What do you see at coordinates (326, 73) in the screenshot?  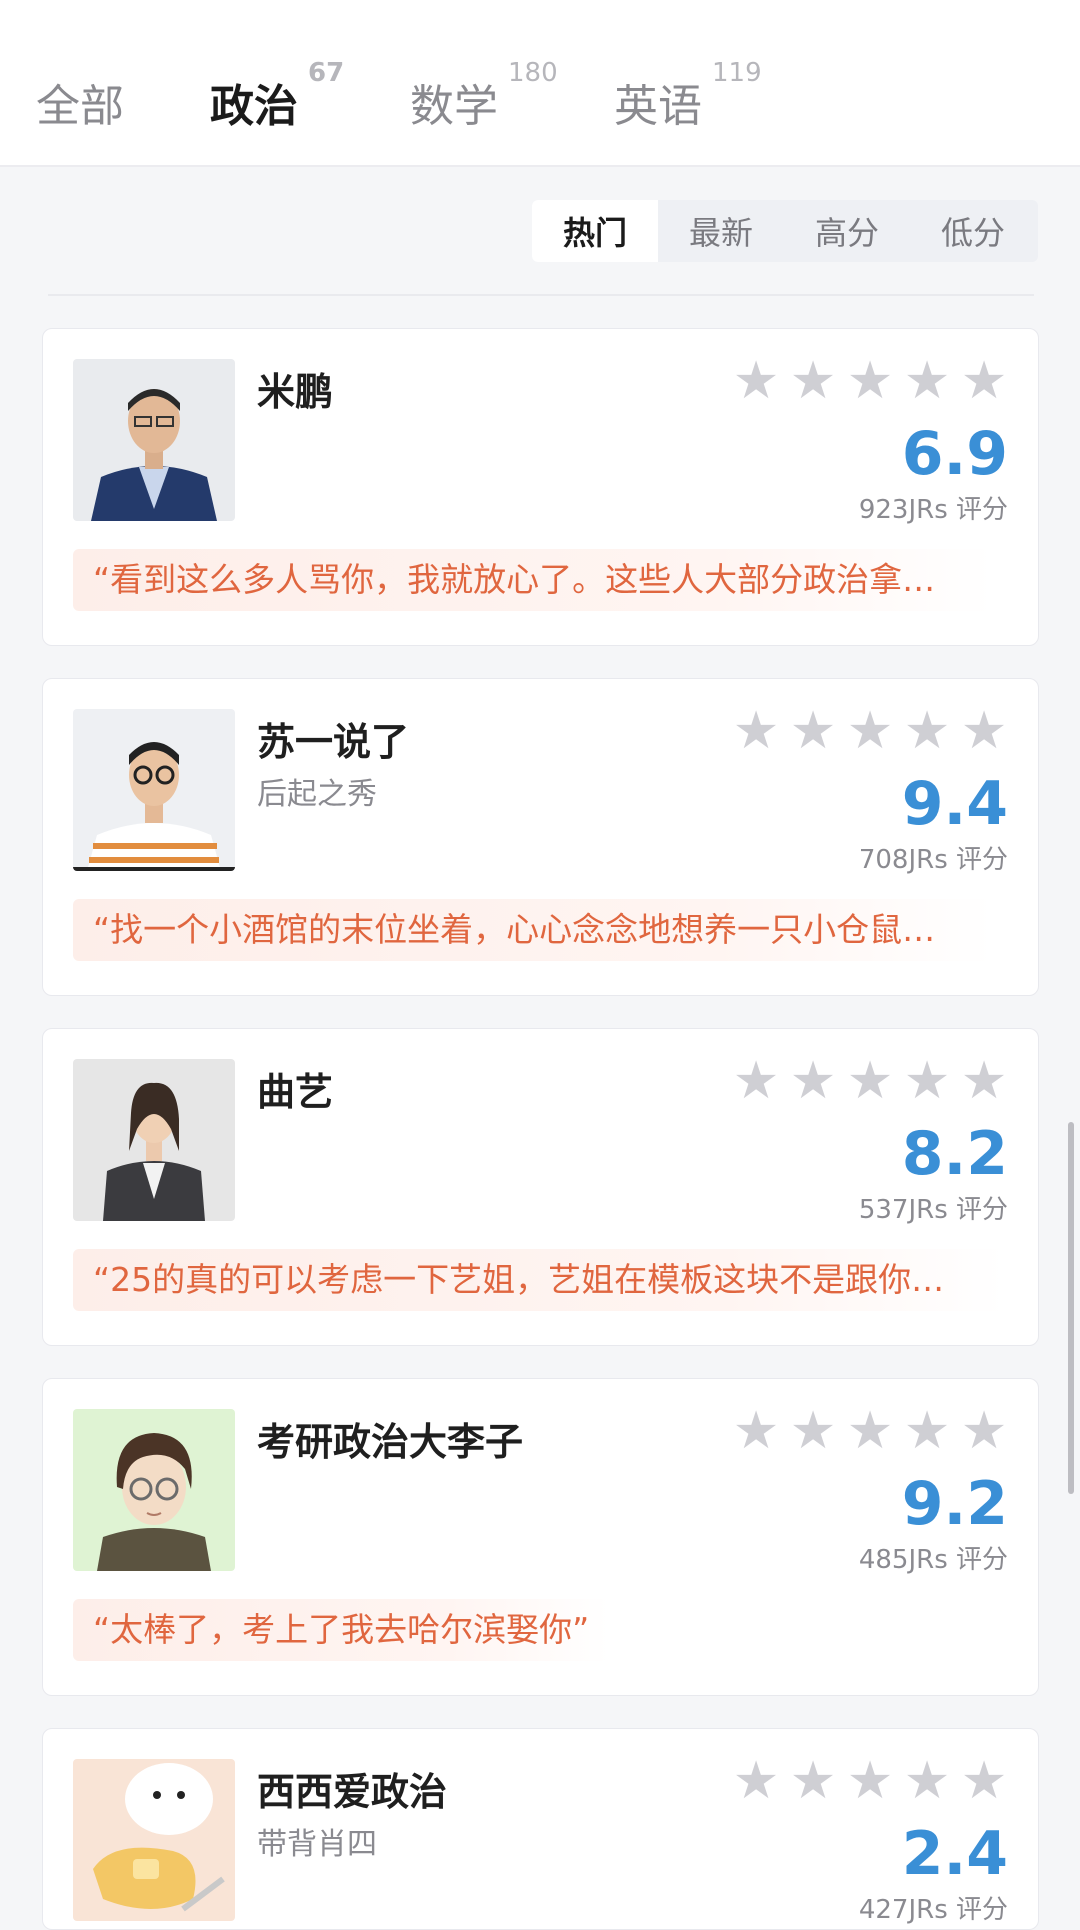 I see `tab-count: 67` at bounding box center [326, 73].